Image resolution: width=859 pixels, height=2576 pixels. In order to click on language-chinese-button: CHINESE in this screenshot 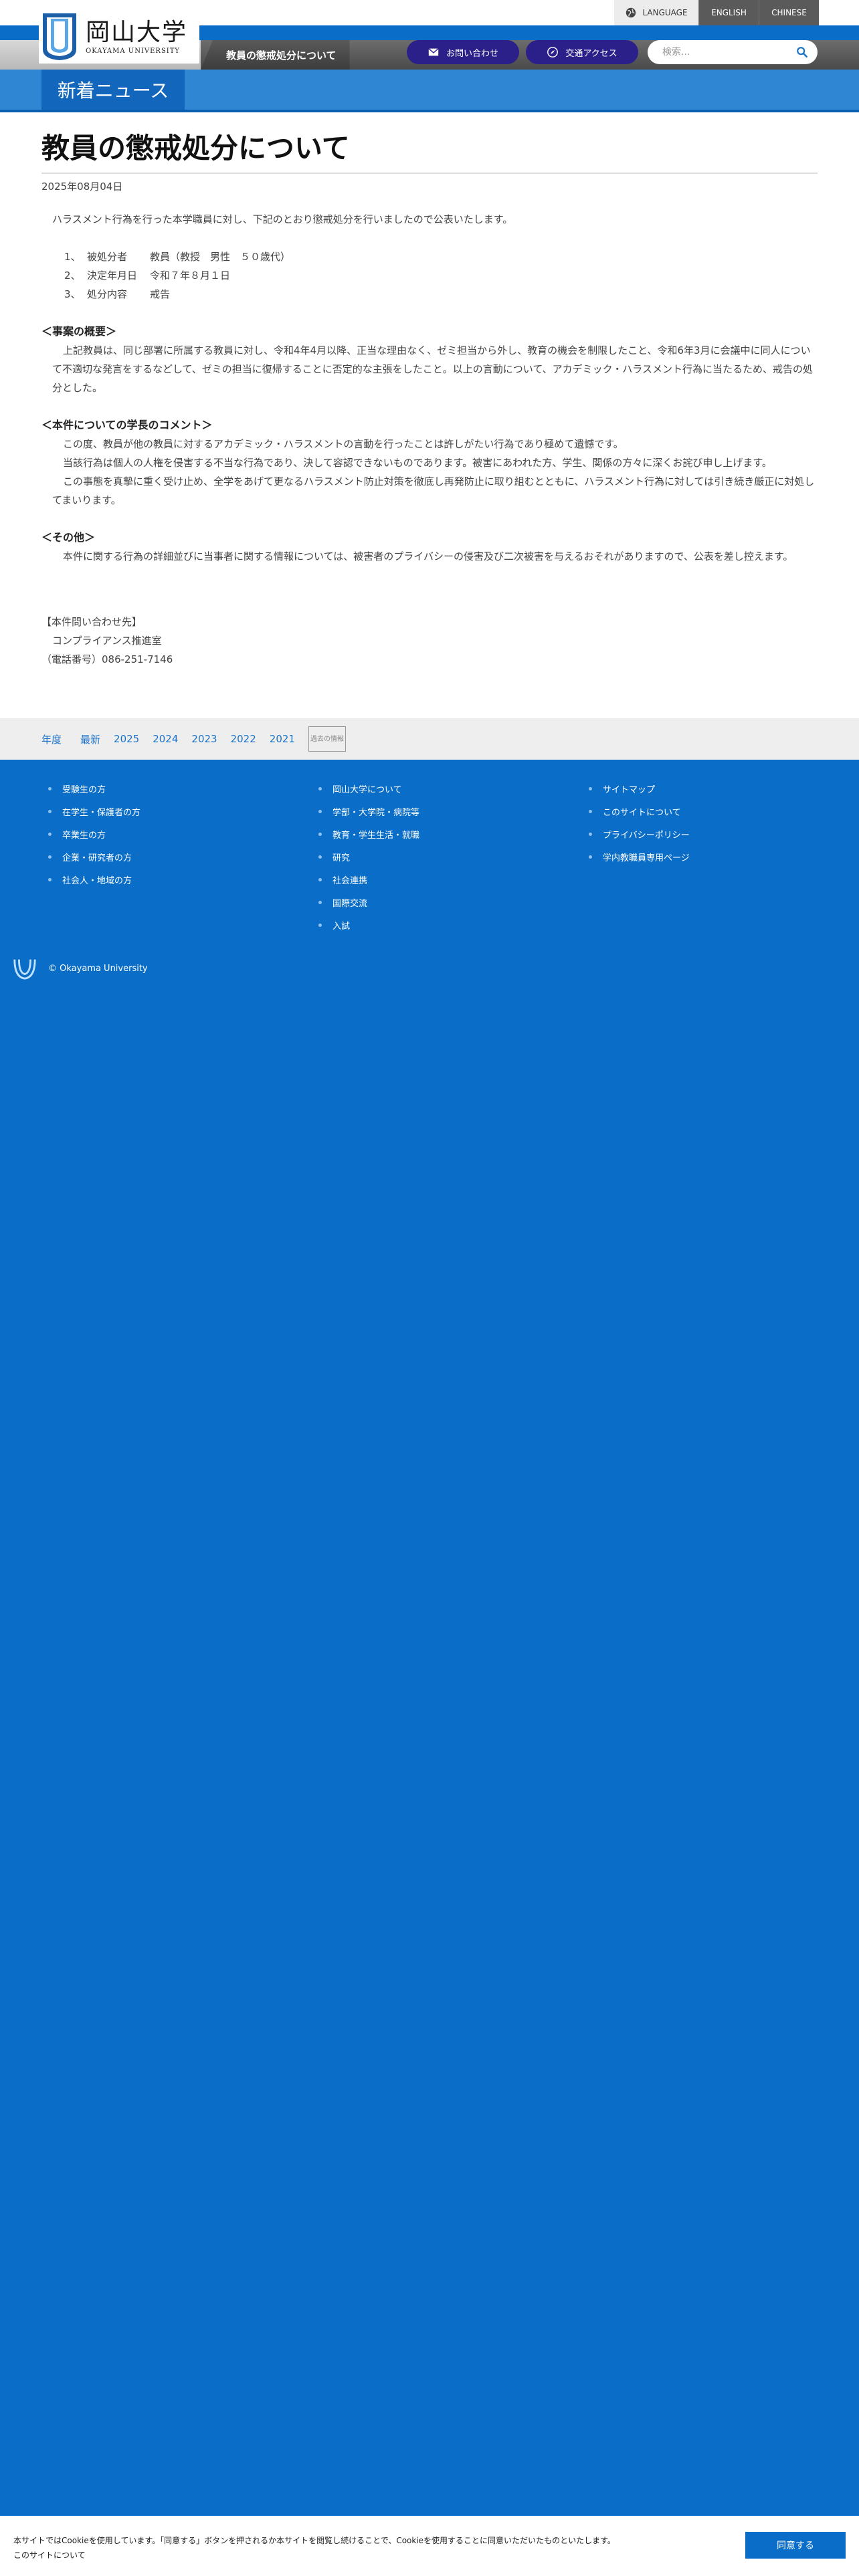, I will do `click(789, 12)`.